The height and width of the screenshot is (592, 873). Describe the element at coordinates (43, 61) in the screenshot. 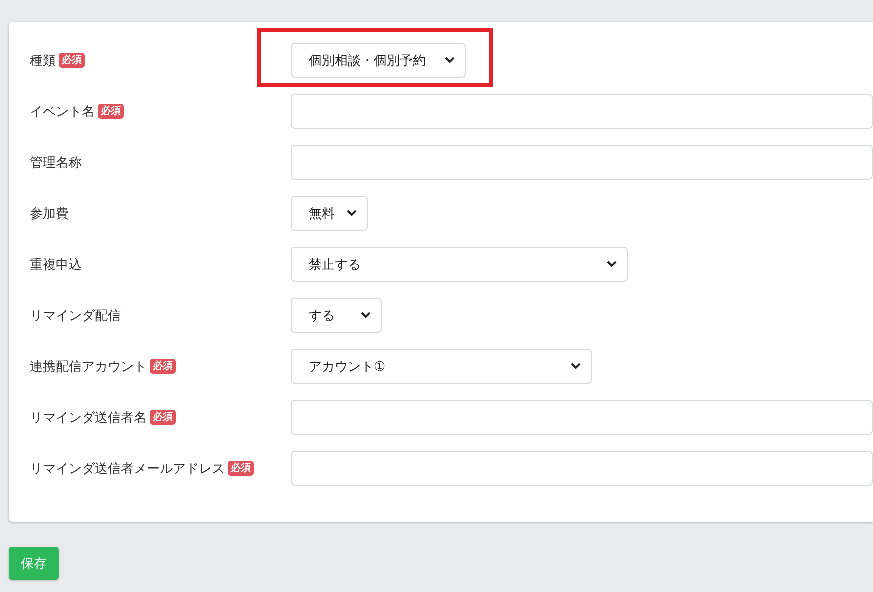

I see `field-label: 種類` at that location.